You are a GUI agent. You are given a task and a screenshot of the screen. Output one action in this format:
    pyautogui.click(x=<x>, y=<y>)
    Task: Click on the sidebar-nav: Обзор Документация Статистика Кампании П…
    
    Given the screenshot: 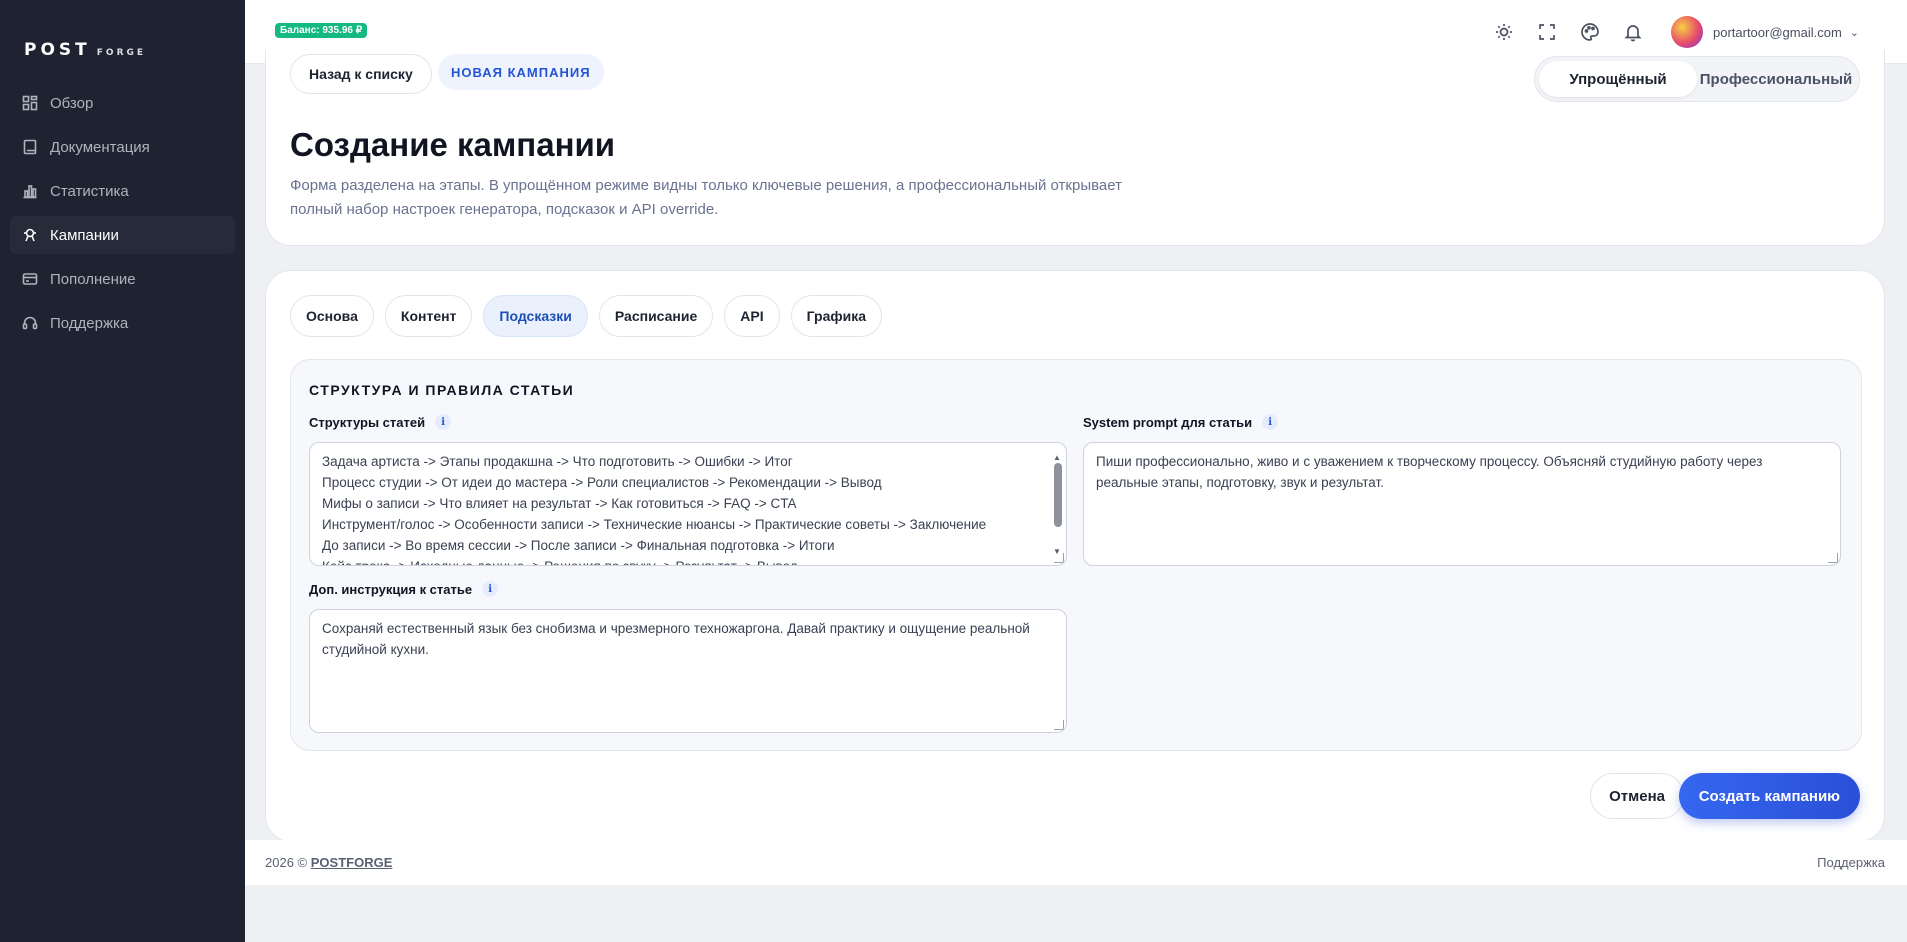 What is the action you would take?
    pyautogui.click(x=122, y=216)
    